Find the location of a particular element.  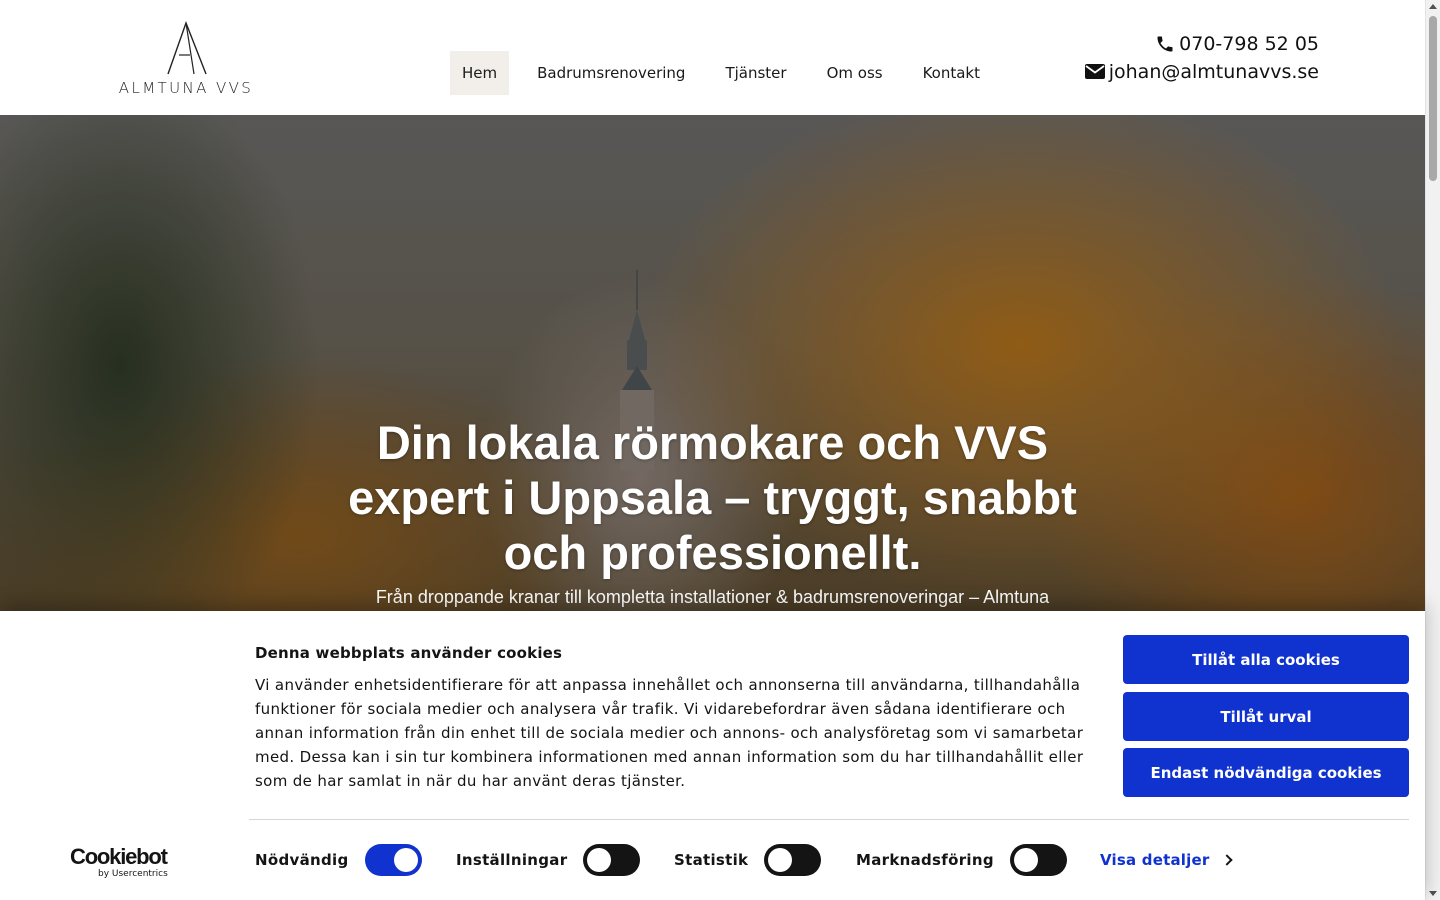

logo-mark-icon is located at coordinates (187, 47).